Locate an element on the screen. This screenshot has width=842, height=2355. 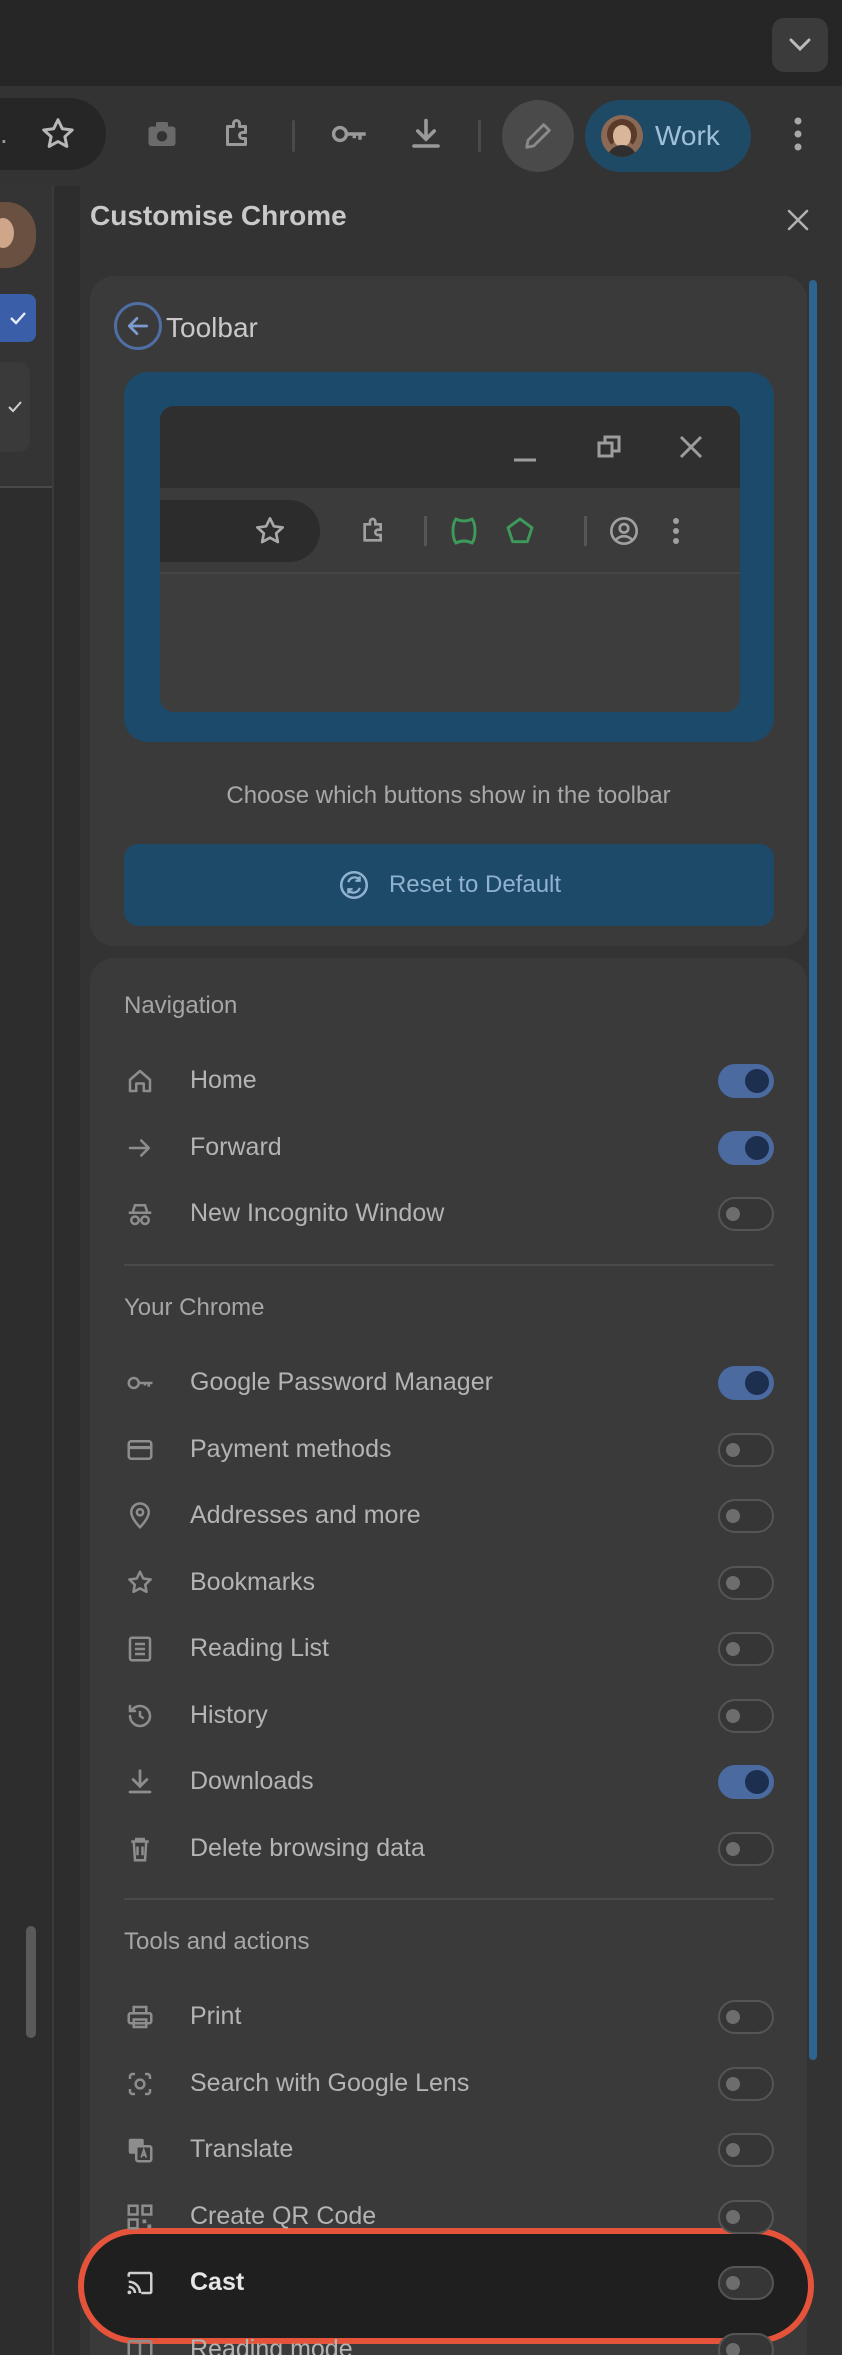
selected-check-icon is located at coordinates (18, 318).